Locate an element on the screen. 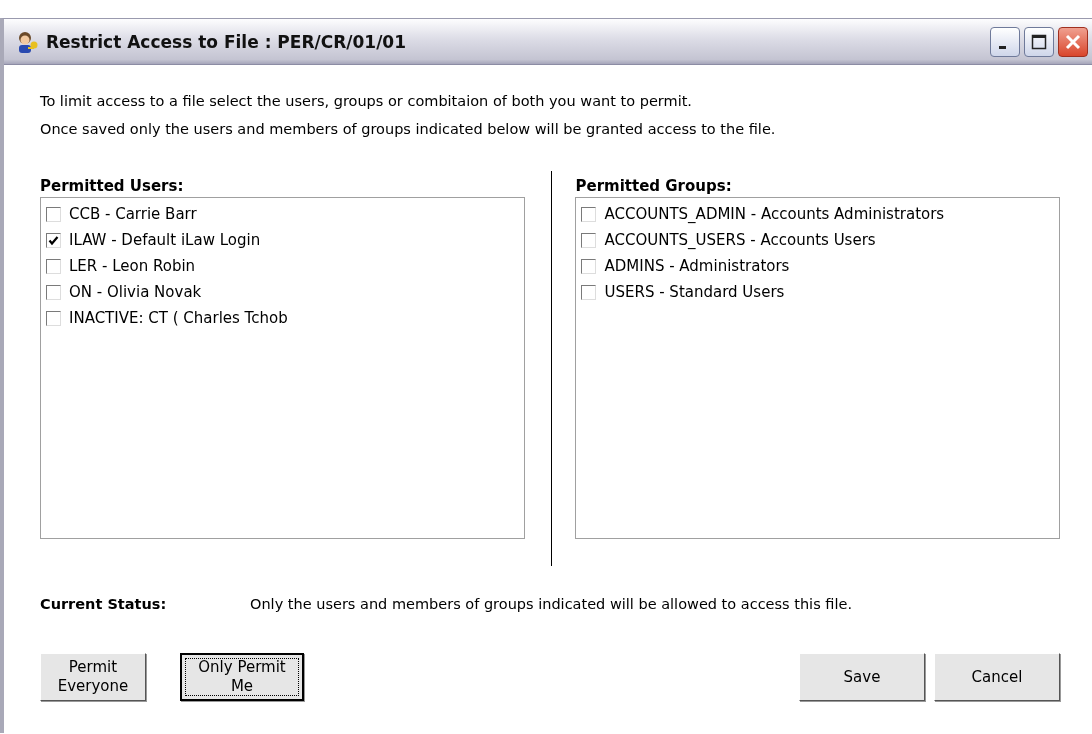  checkbox-label: ADMINS - Administrators is located at coordinates (697, 266).